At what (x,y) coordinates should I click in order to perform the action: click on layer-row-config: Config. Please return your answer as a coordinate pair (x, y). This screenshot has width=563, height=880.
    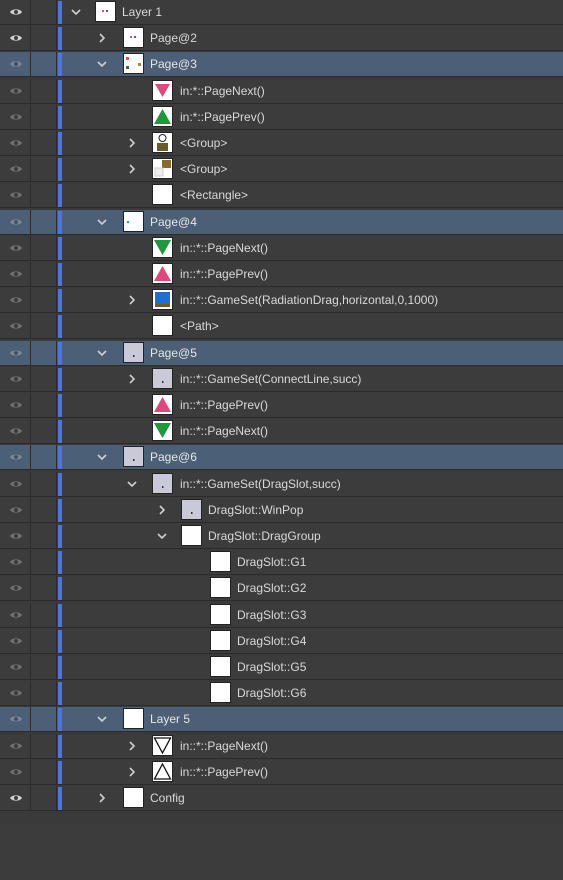
    Looking at the image, I should click on (281, 798).